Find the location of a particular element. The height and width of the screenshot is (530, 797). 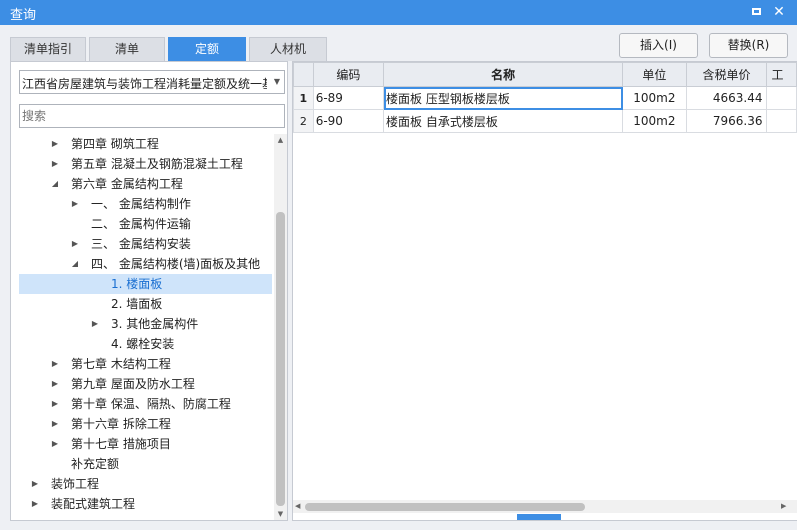

tree-node-label: 第七章 木结构工程 is located at coordinates (121, 364).